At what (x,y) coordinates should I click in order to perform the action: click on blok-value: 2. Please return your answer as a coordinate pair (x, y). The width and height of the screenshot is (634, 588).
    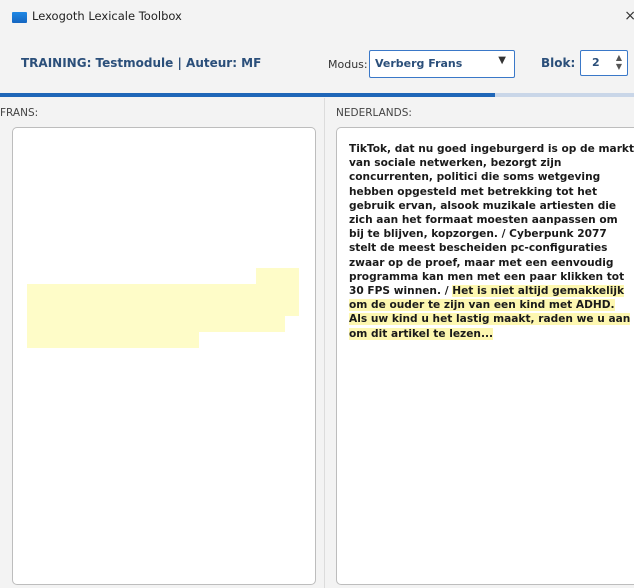
    Looking at the image, I should click on (596, 62).